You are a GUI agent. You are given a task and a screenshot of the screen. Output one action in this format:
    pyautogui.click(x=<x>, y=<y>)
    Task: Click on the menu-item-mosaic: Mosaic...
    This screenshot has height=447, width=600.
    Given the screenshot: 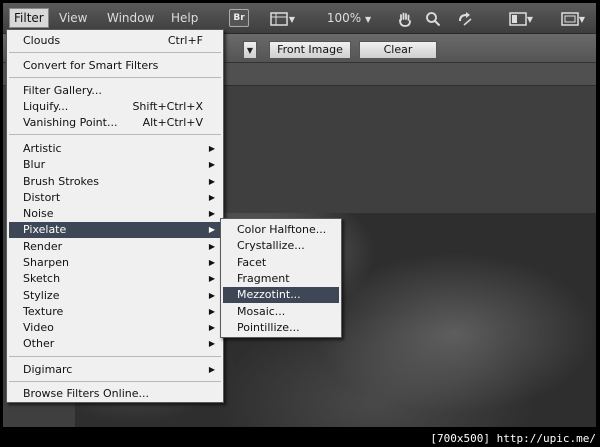 What is the action you would take?
    pyautogui.click(x=281, y=312)
    